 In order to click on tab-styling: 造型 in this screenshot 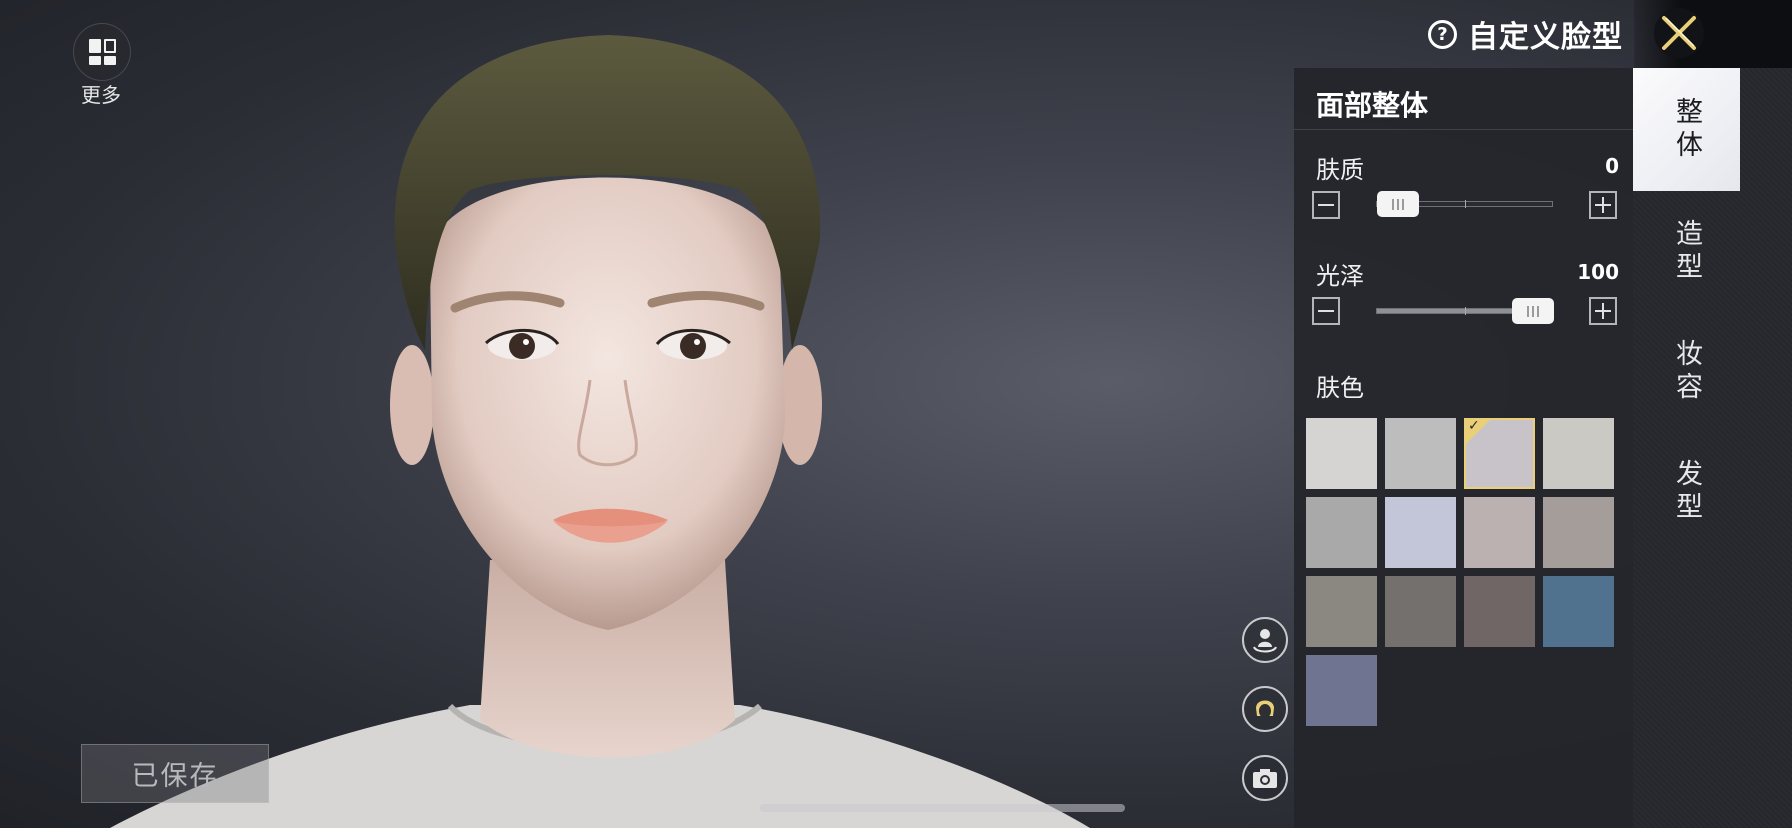, I will do `click(1686, 251)`.